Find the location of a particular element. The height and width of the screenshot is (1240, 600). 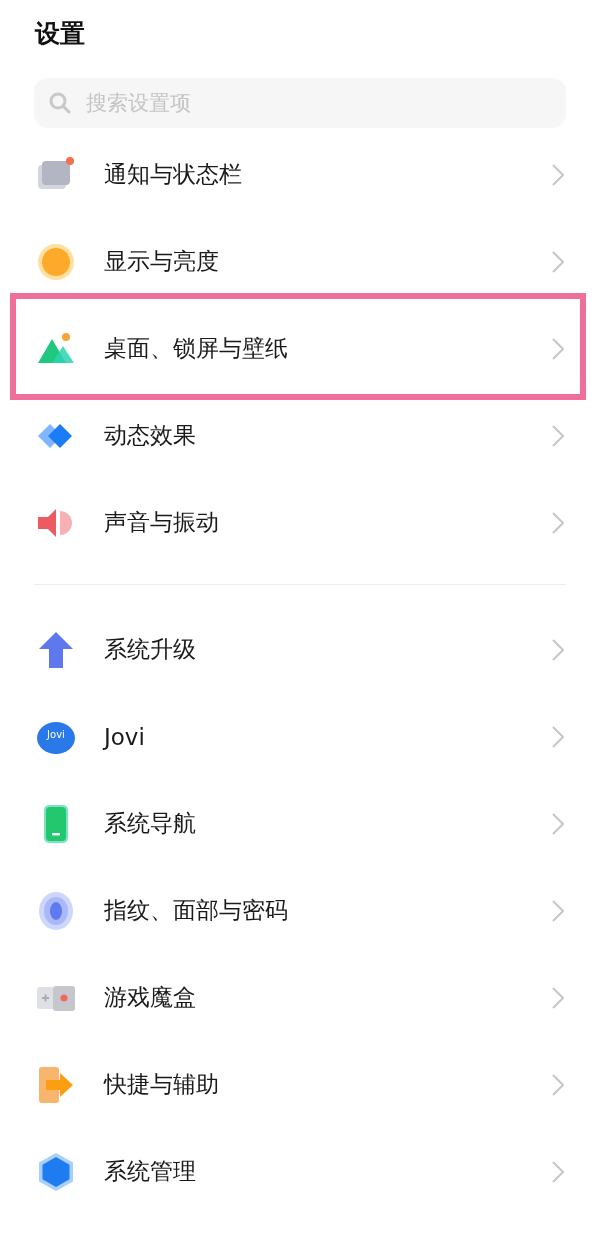

settings-item: 游戏魔盒 is located at coordinates (300, 997).